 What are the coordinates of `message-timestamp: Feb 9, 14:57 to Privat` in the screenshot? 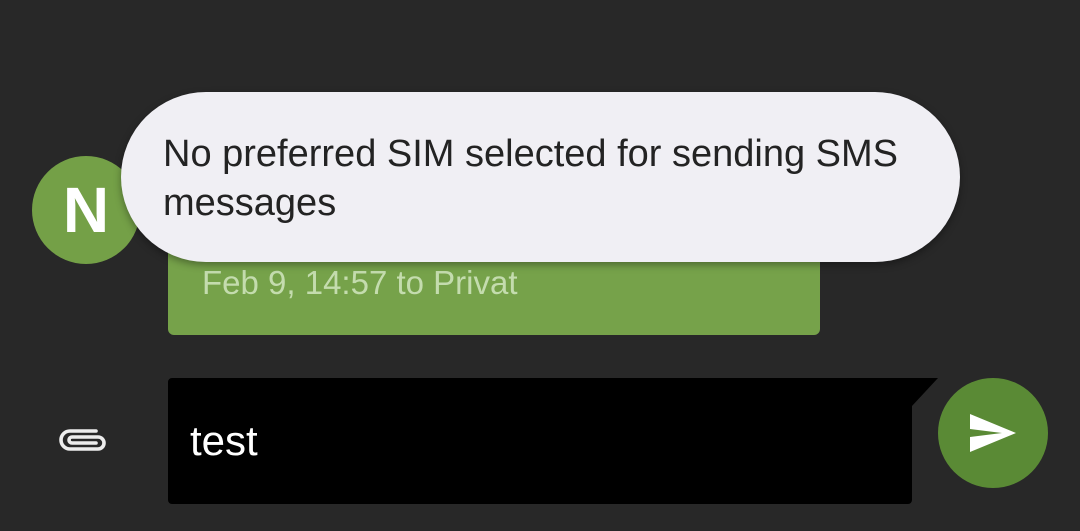 It's located at (360, 282).